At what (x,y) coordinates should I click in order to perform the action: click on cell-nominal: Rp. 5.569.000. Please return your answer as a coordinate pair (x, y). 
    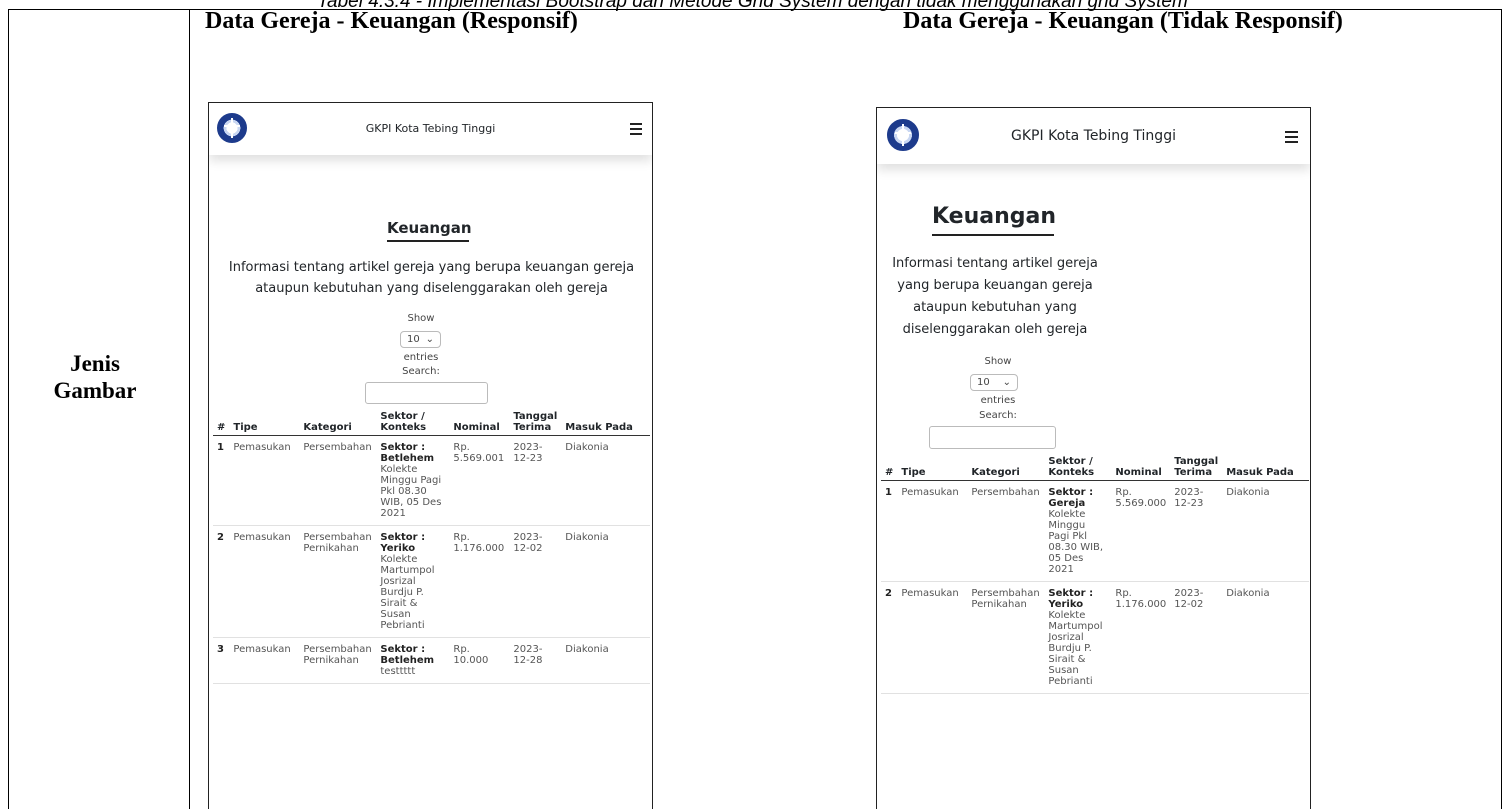
    Looking at the image, I should click on (1141, 531).